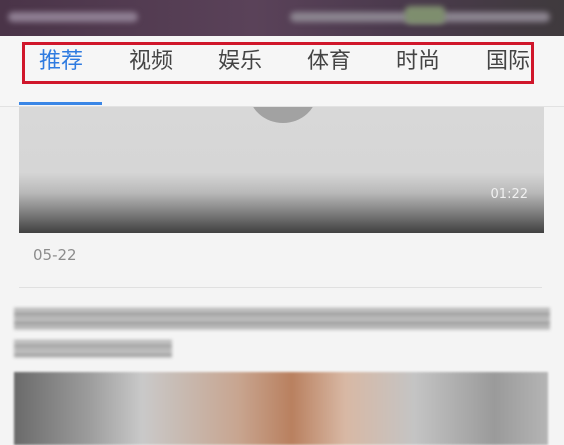 The width and height of the screenshot is (564, 445). What do you see at coordinates (509, 194) in the screenshot?
I see `video-duration: 01:22` at bounding box center [509, 194].